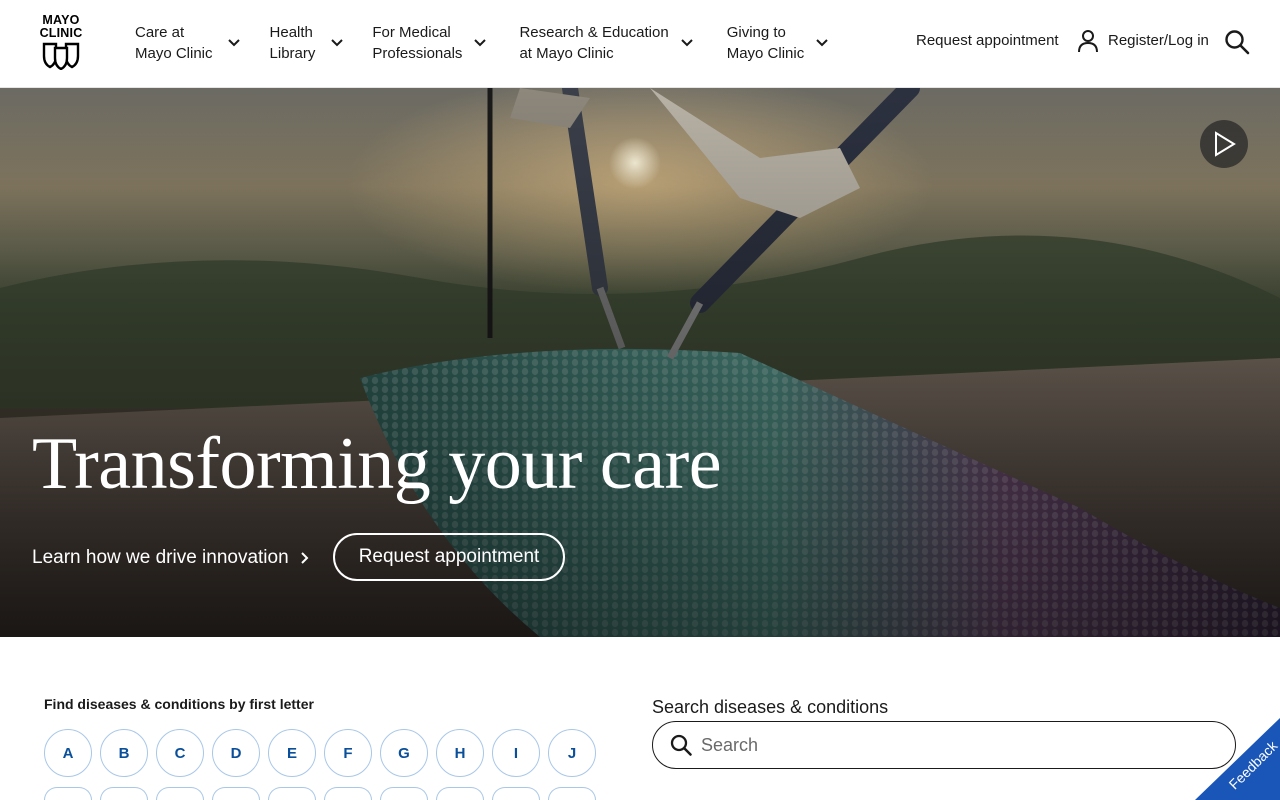 The height and width of the screenshot is (800, 1280). What do you see at coordinates (460, 753) in the screenshot?
I see `letter-h-button: H` at bounding box center [460, 753].